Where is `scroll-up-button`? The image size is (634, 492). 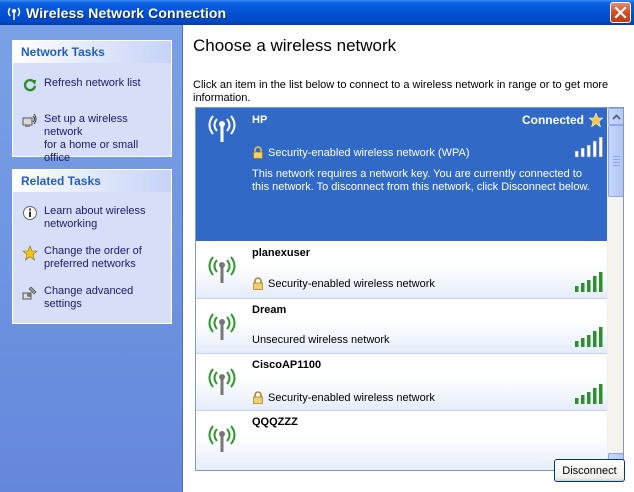 scroll-up-button is located at coordinates (615, 116).